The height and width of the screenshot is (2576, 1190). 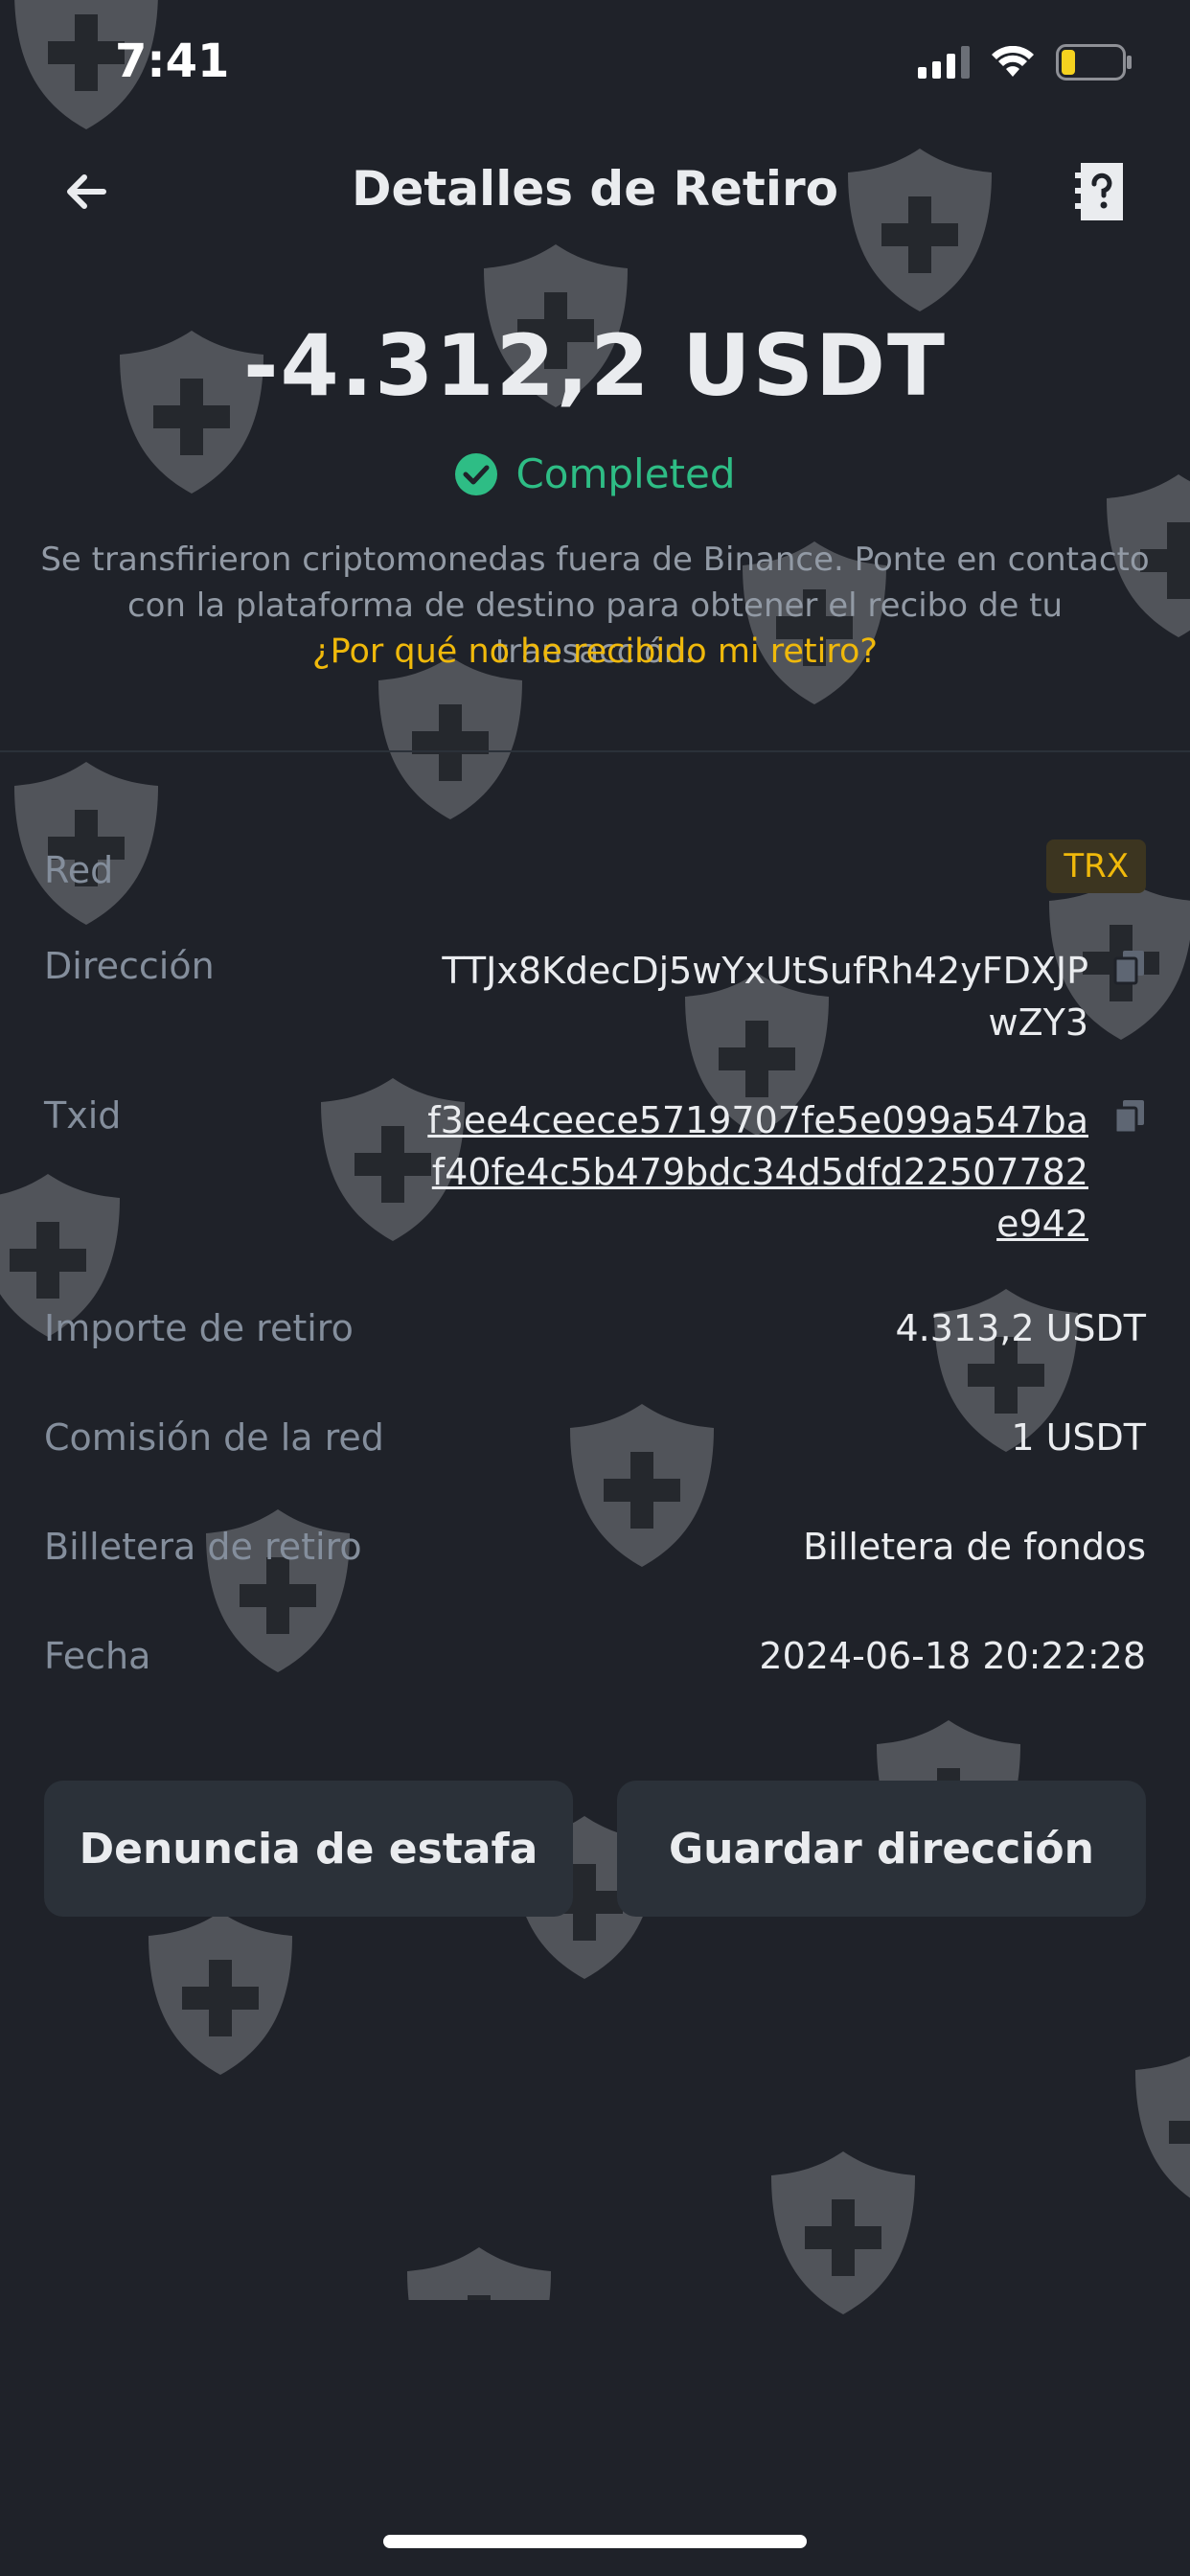 What do you see at coordinates (1020, 1328) in the screenshot?
I see `amount-value: 4.313,2 USDT` at bounding box center [1020, 1328].